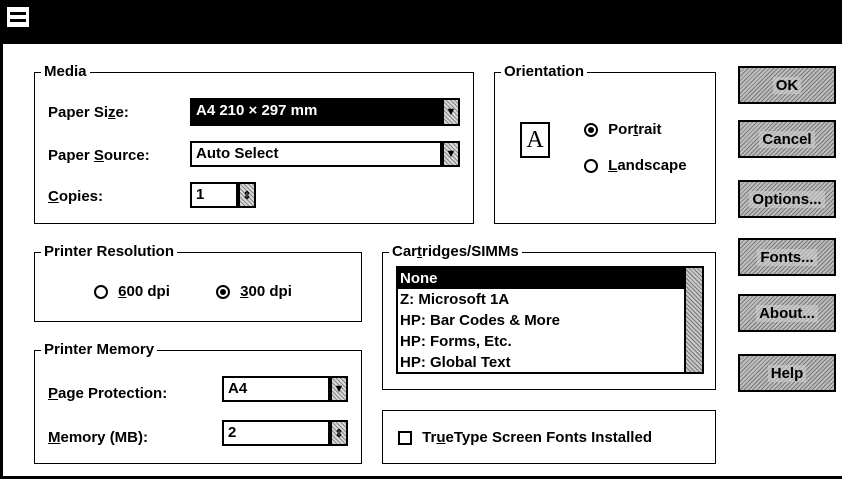  I want to click on copies-stepper: ⇕, so click(247, 195).